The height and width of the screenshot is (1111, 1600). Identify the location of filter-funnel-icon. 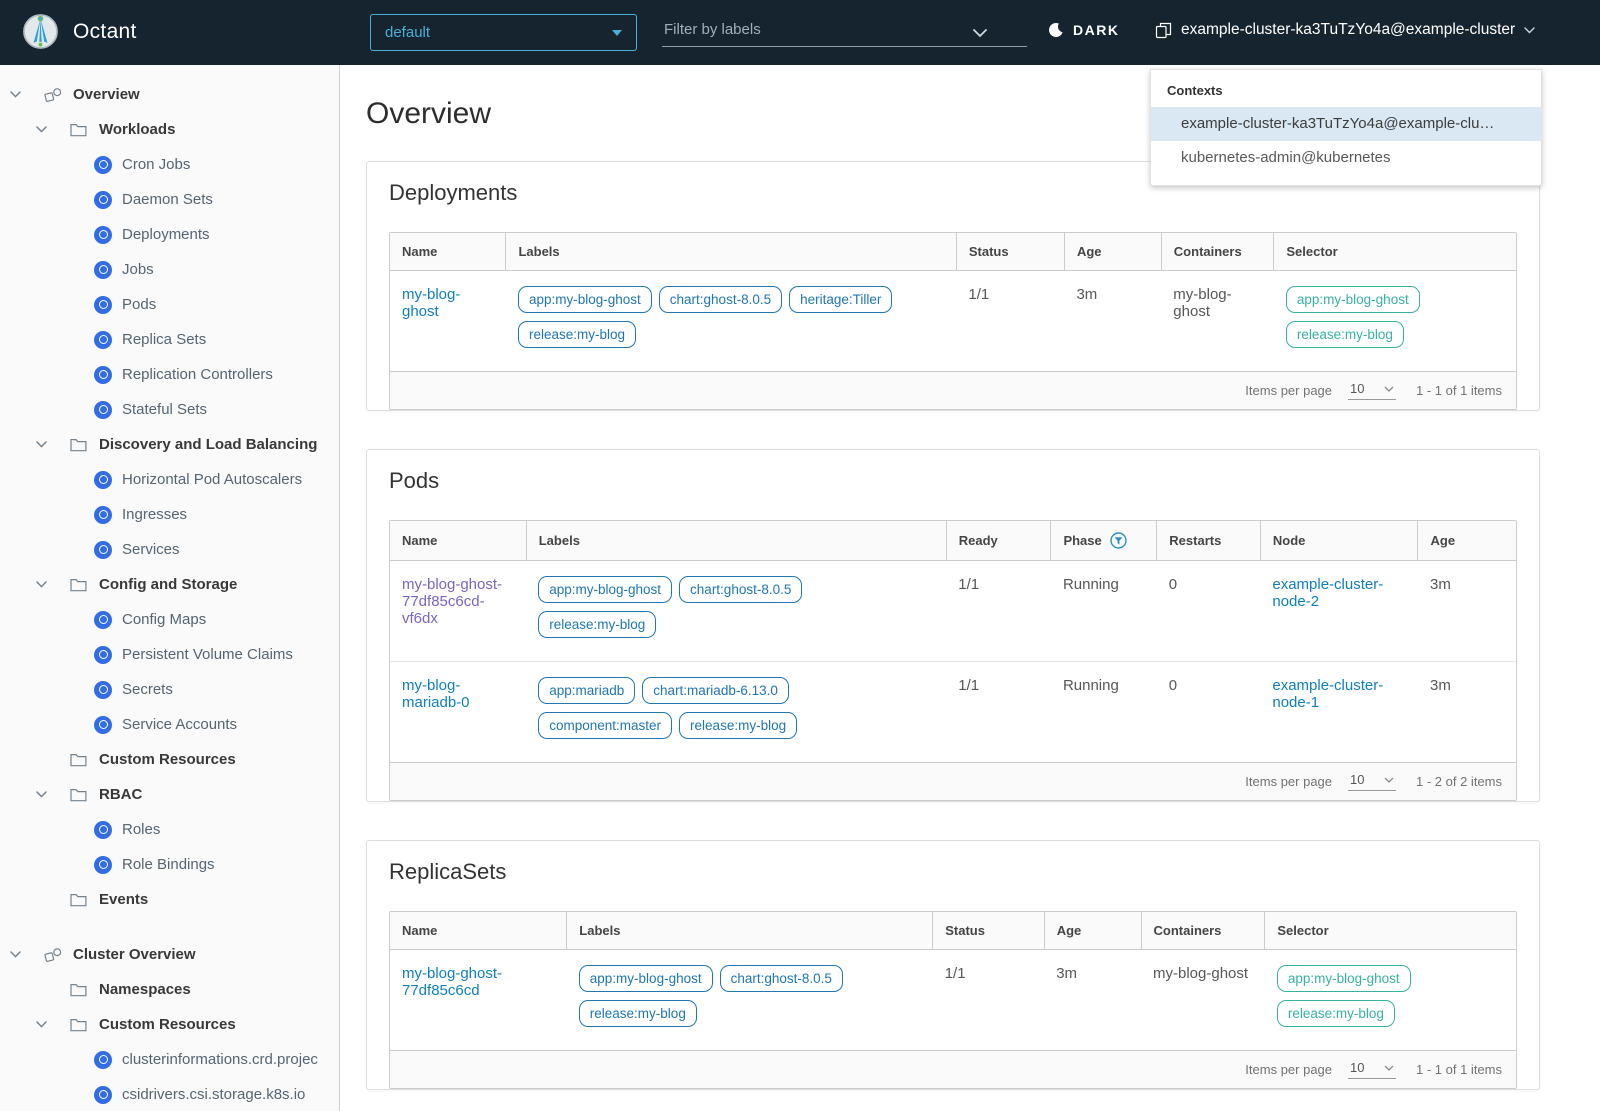
(1118, 540).